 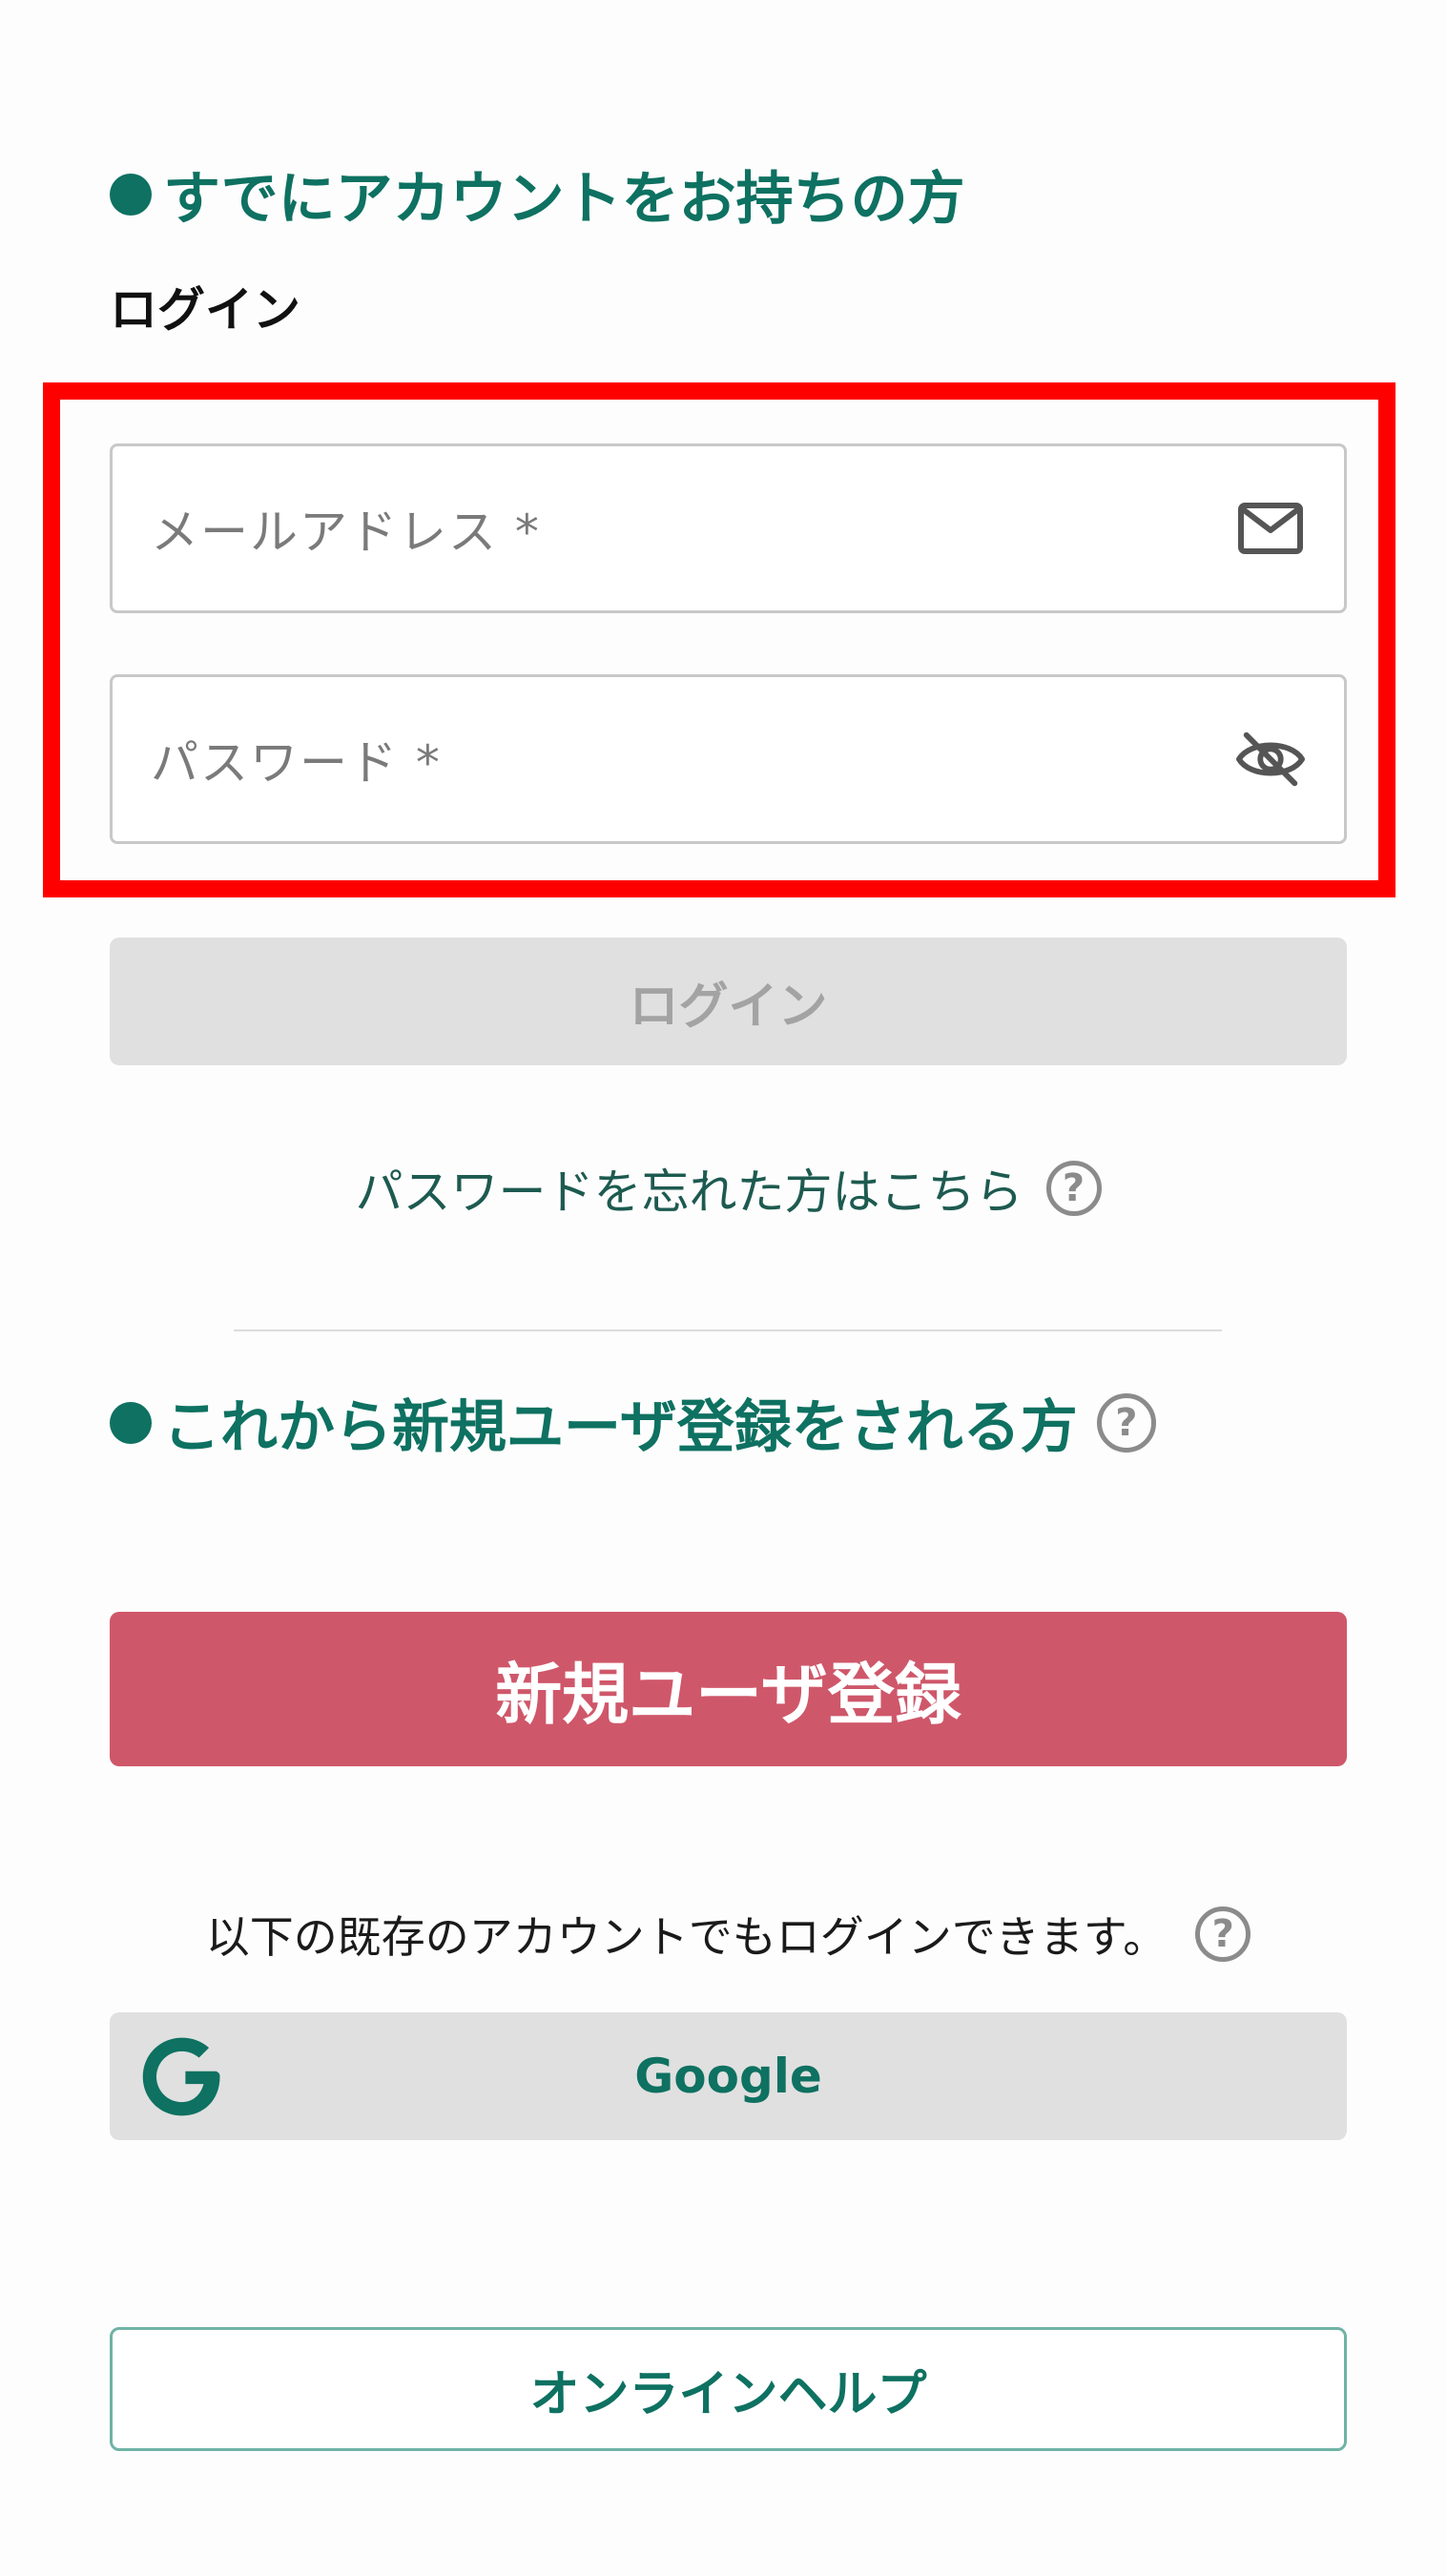 I want to click on external-login-text: 以下の既存のアカウントでもログインできます。, so click(x=686, y=1937).